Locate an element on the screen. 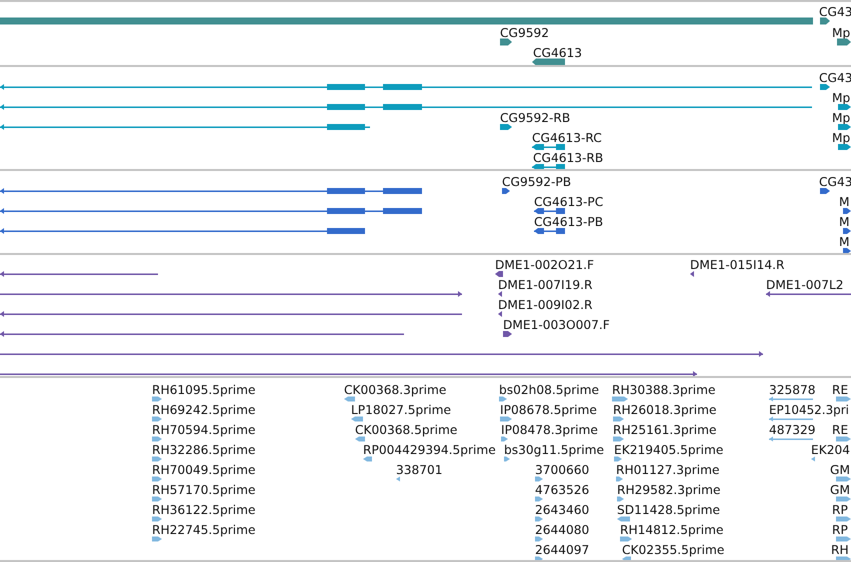 This screenshot has height=562, width=851. feature-label: CG9592-PB is located at coordinates (537, 182).